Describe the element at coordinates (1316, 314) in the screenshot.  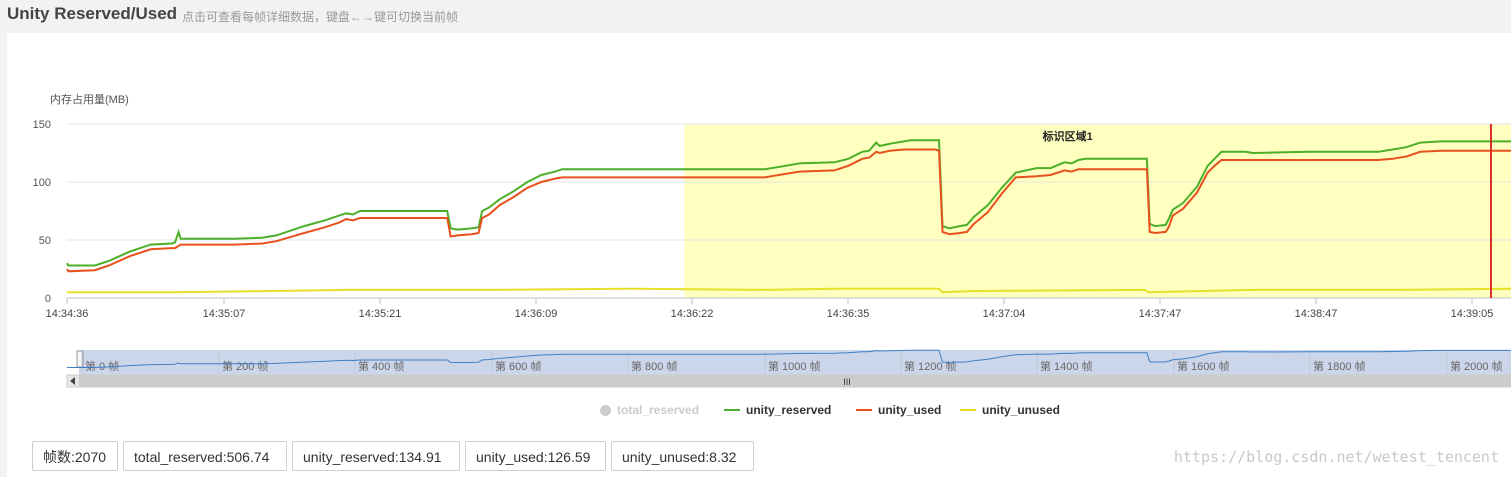
I see `x-tick-label: 14:38:47` at that location.